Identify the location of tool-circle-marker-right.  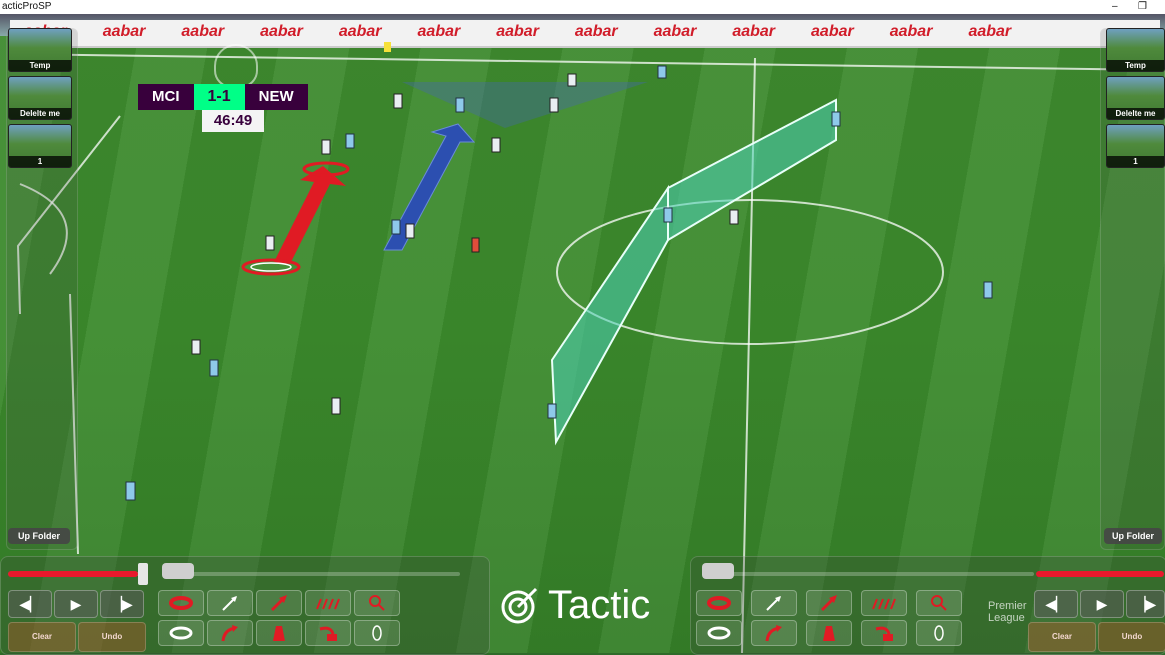
(719, 603).